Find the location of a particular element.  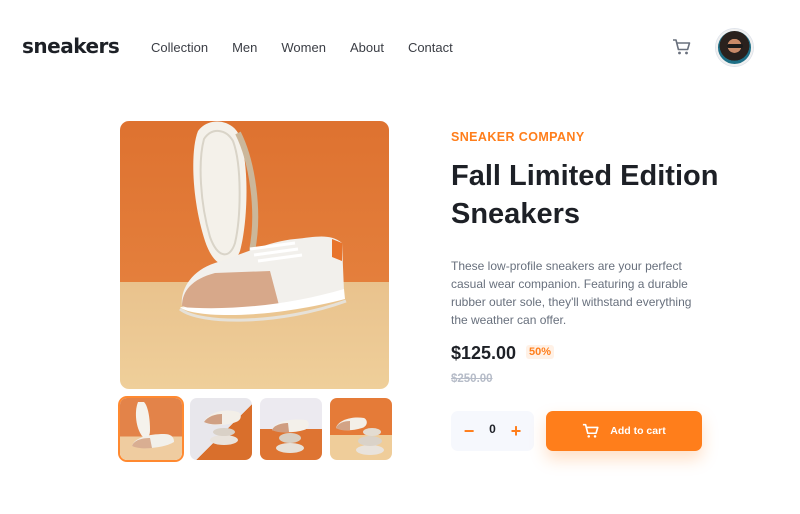

nav-men: Men is located at coordinates (244, 47).